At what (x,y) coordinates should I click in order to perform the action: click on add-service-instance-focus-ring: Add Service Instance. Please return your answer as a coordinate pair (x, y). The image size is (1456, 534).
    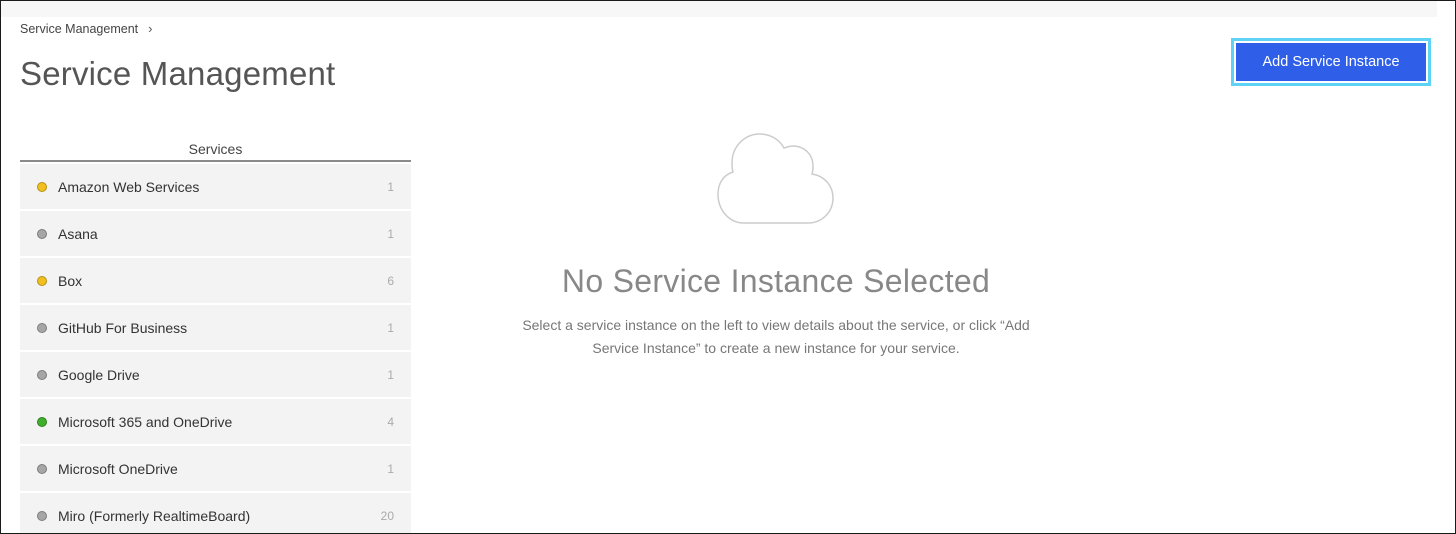
    Looking at the image, I should click on (1331, 62).